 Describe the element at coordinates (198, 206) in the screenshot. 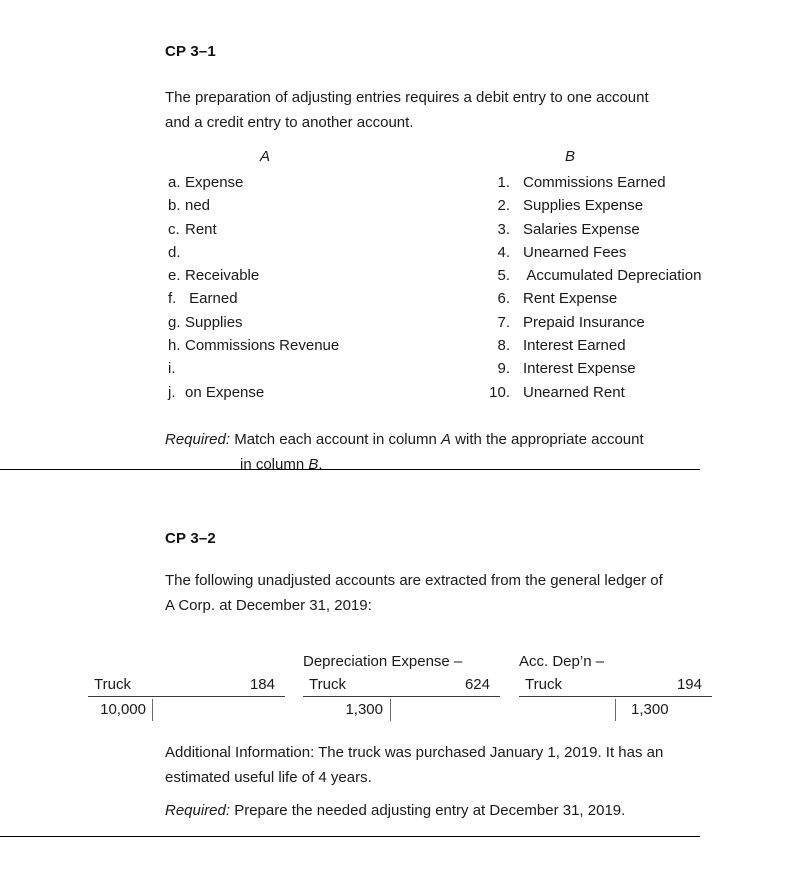

I see `list-item-label: ned` at that location.